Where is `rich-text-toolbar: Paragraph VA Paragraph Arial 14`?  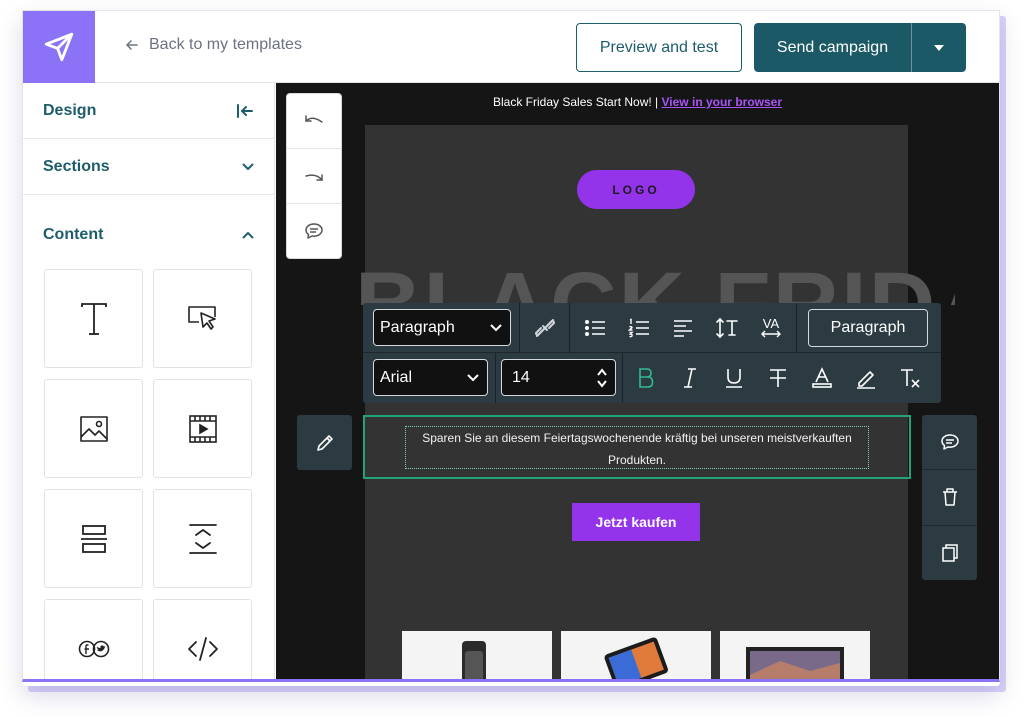 rich-text-toolbar: Paragraph VA Paragraph Arial 14 is located at coordinates (652, 353).